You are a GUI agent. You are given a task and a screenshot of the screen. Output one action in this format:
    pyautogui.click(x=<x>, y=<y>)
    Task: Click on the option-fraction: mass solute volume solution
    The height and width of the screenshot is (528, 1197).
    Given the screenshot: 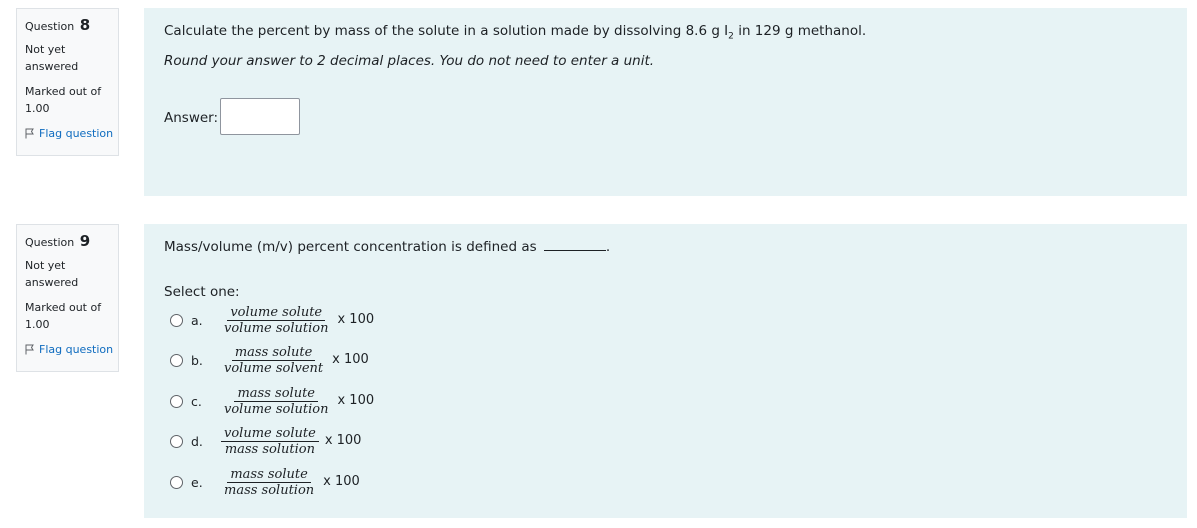 What is the action you would take?
    pyautogui.click(x=276, y=401)
    